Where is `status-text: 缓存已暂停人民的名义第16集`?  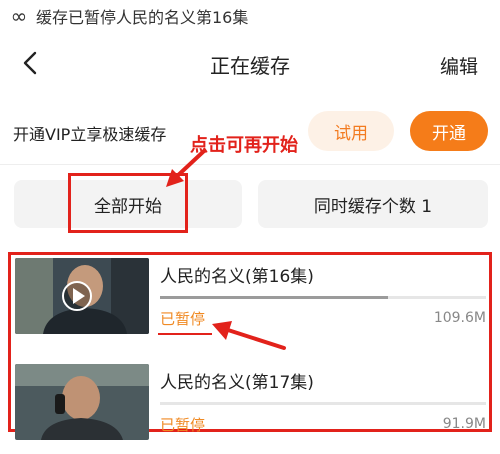
status-text: 缓存已暂停人民的名义第16集 is located at coordinates (142, 17).